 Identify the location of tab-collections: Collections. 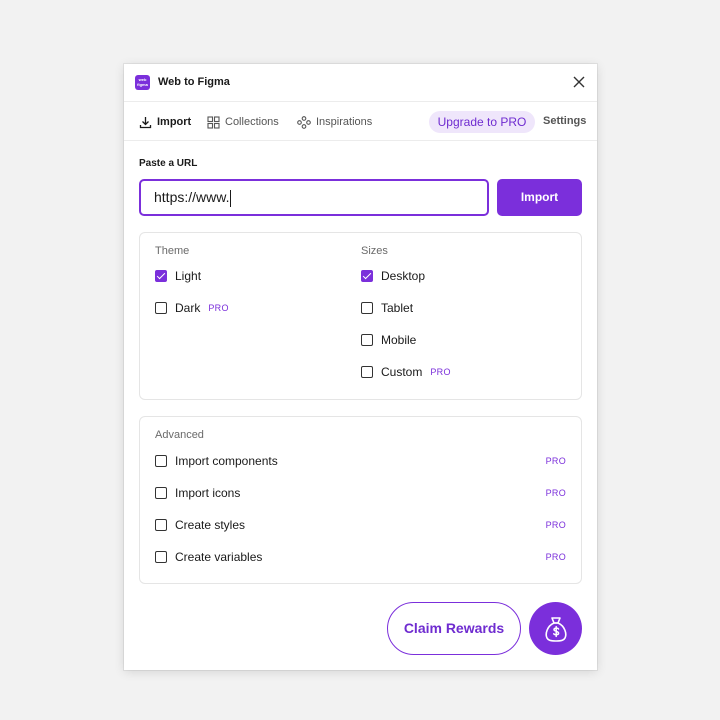
(243, 122).